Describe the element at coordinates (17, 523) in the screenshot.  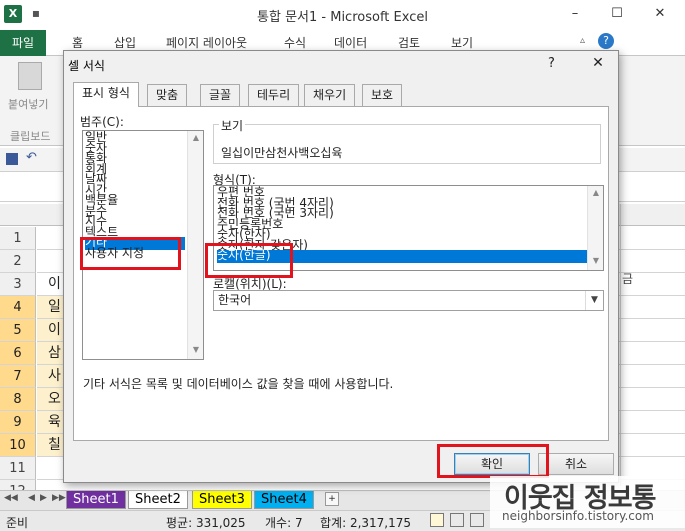
I see `status-ready: 준비` at that location.